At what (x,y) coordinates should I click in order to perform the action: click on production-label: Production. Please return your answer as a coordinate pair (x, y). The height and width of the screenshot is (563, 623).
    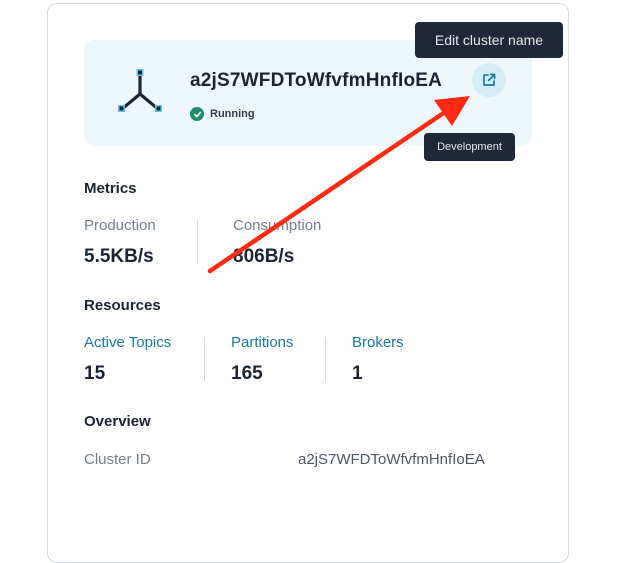
    Looking at the image, I should click on (120, 225).